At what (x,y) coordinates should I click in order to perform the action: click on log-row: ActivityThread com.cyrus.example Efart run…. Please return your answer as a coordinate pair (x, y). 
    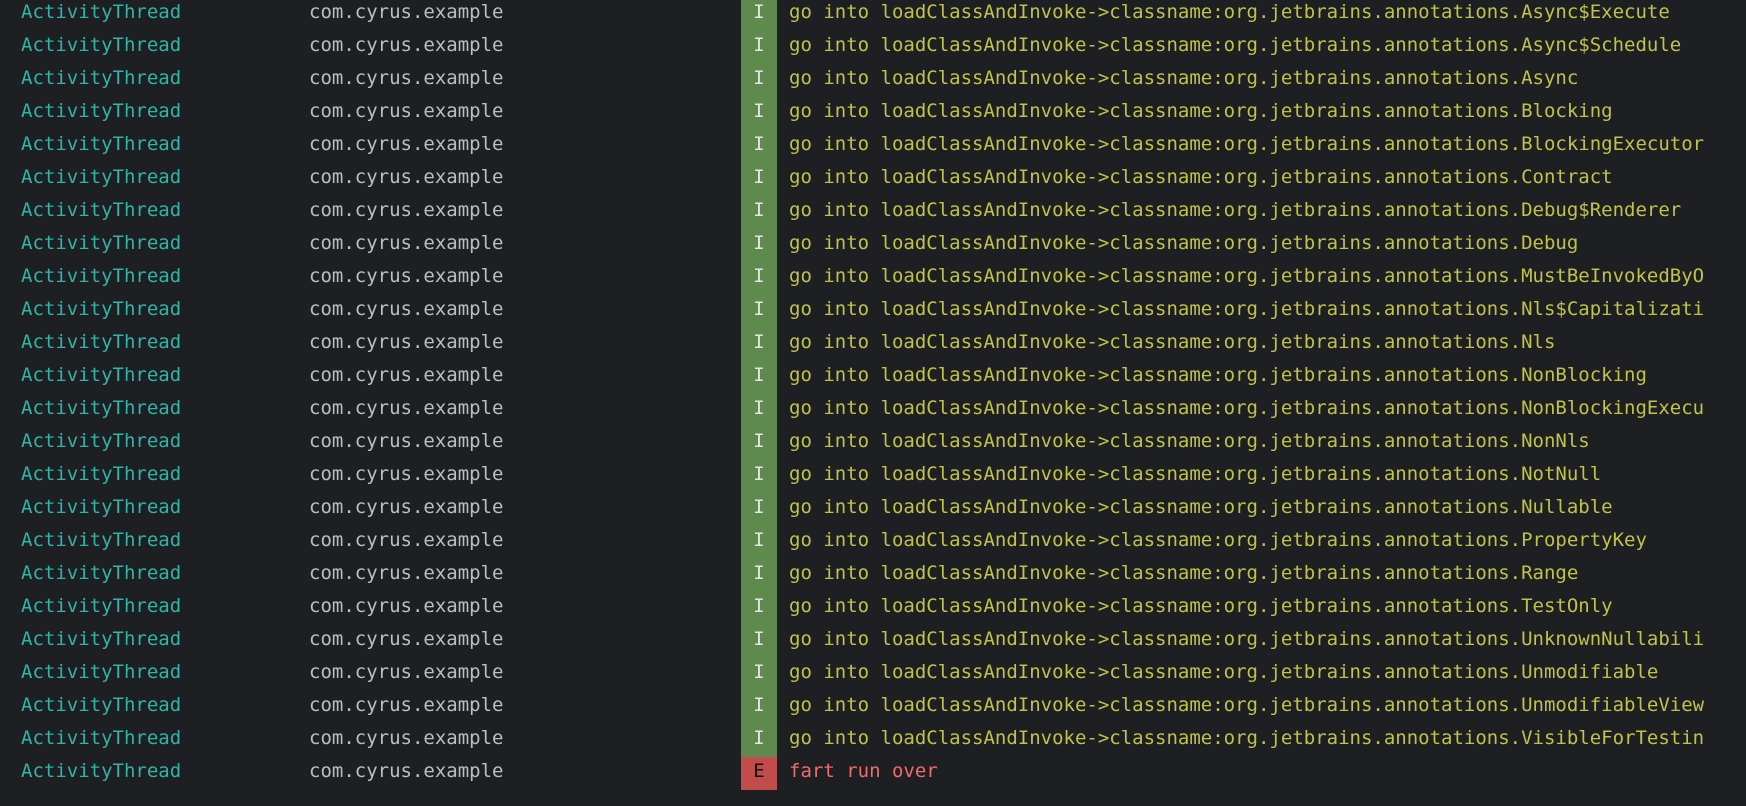
    Looking at the image, I should click on (873, 773).